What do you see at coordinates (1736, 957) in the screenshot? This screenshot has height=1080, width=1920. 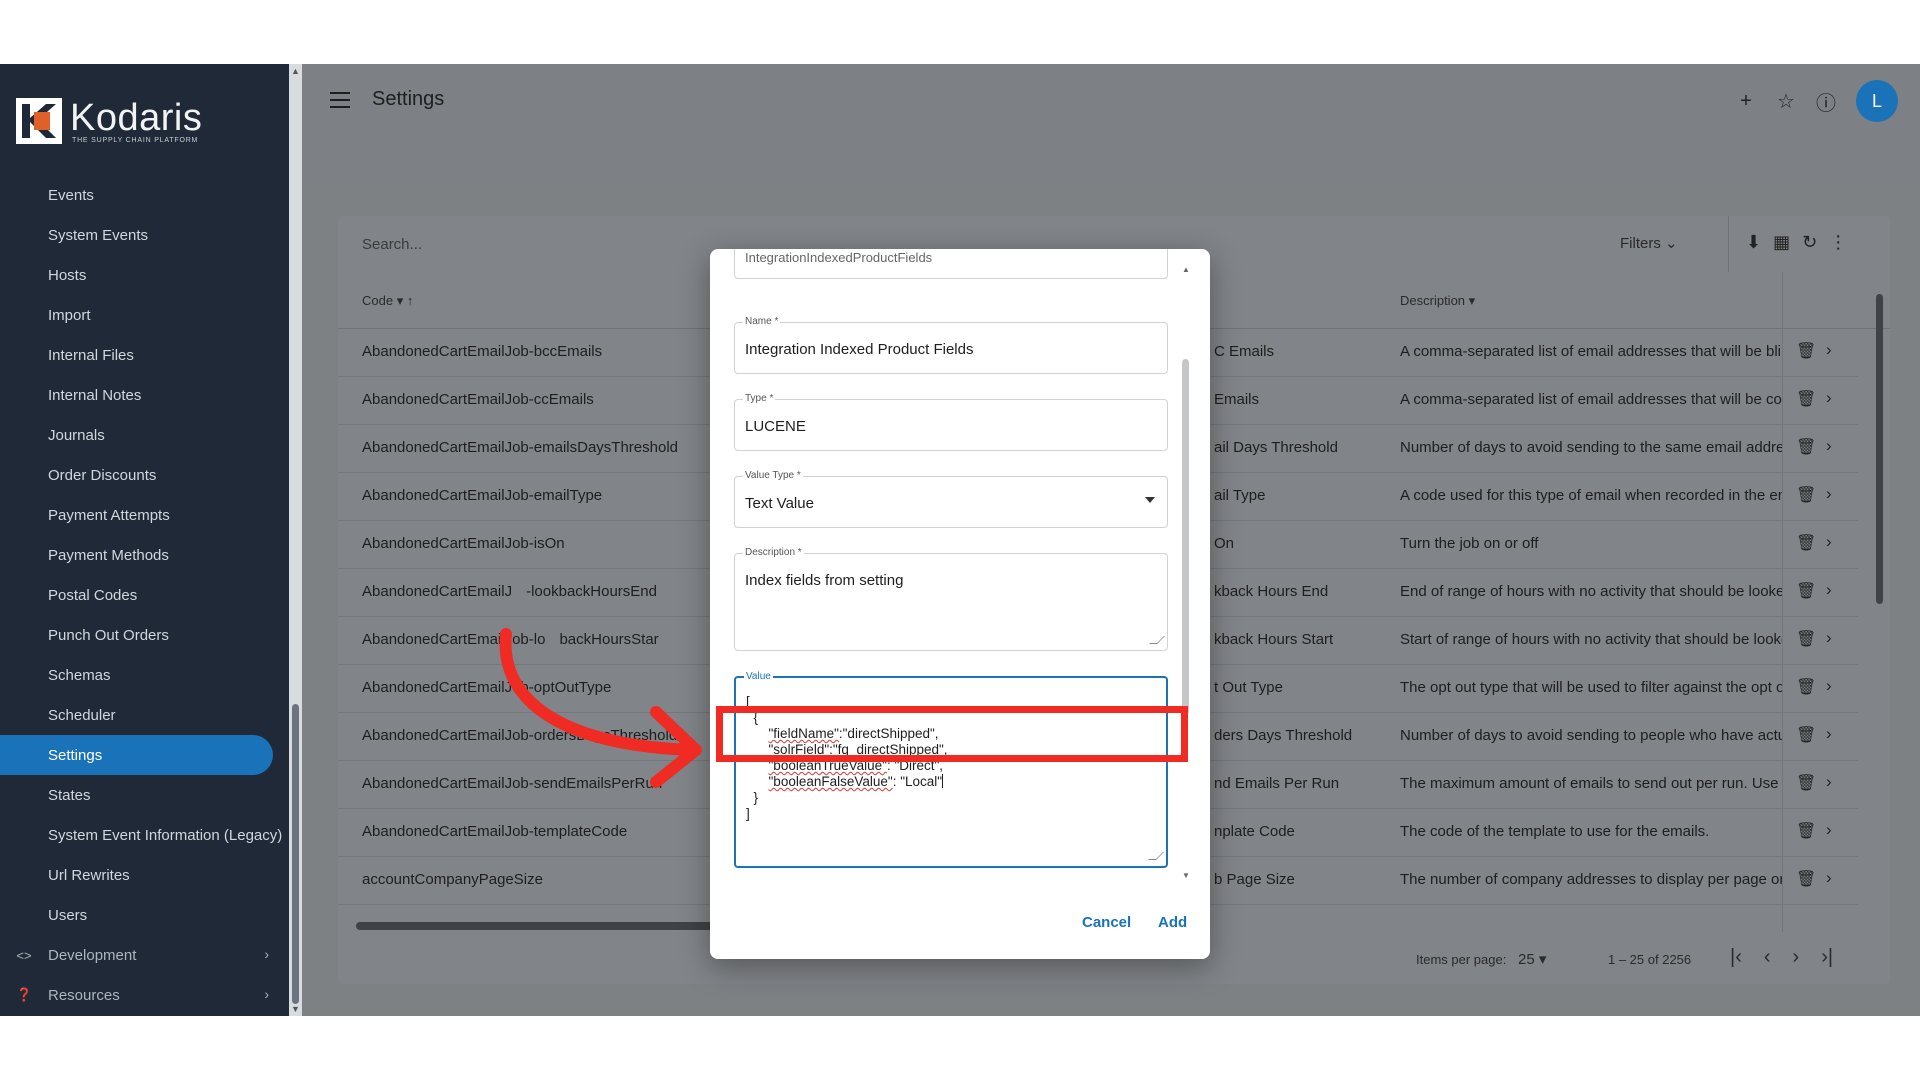 I see `first-page-icon: |‹` at bounding box center [1736, 957].